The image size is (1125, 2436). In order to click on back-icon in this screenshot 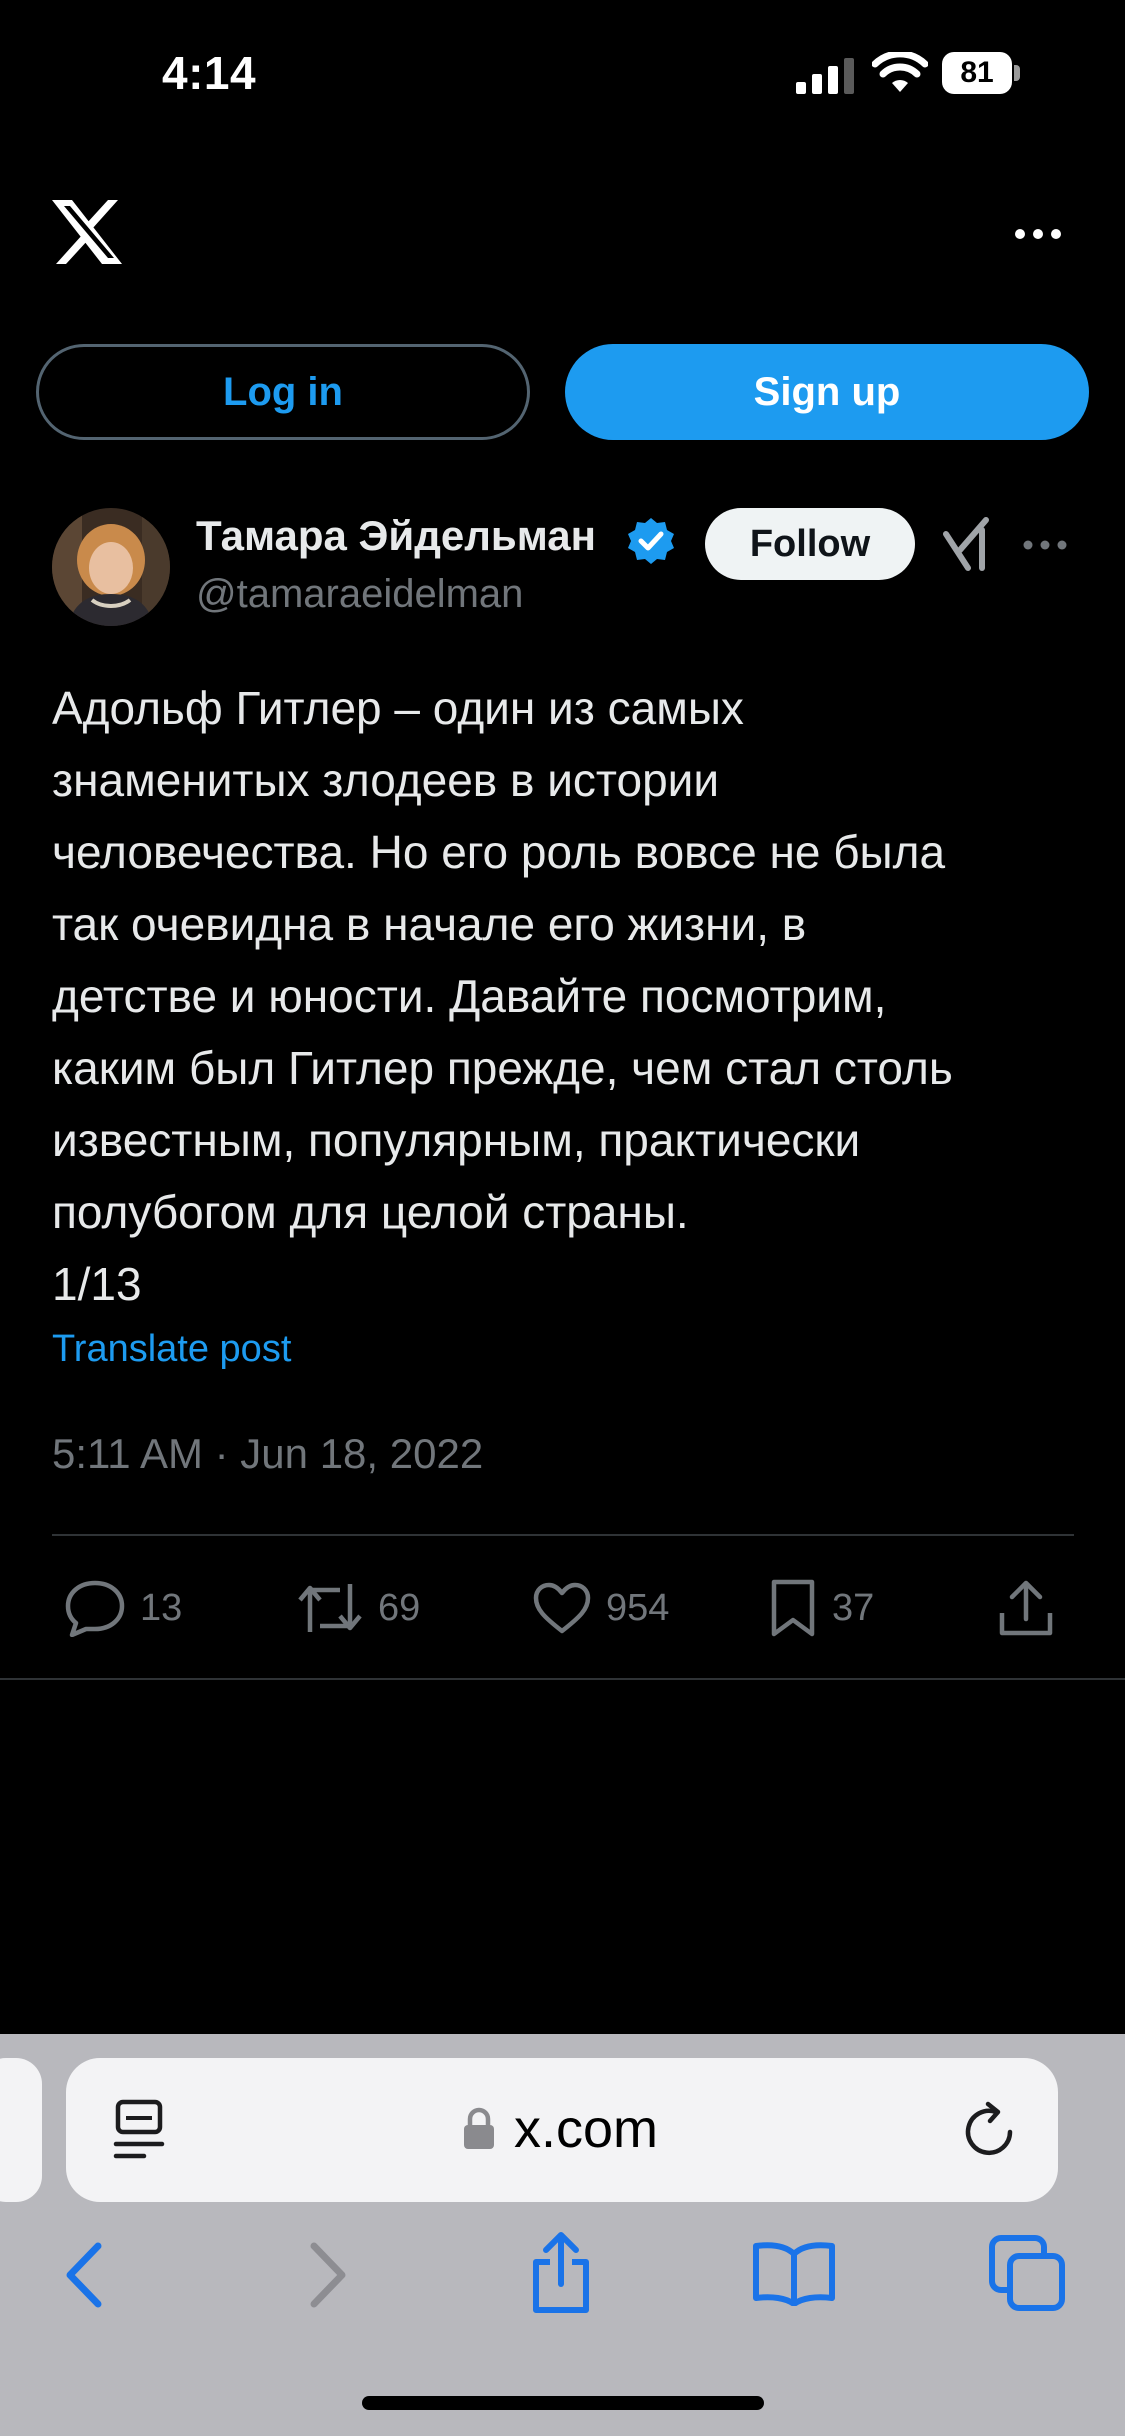, I will do `click(85, 2275)`.